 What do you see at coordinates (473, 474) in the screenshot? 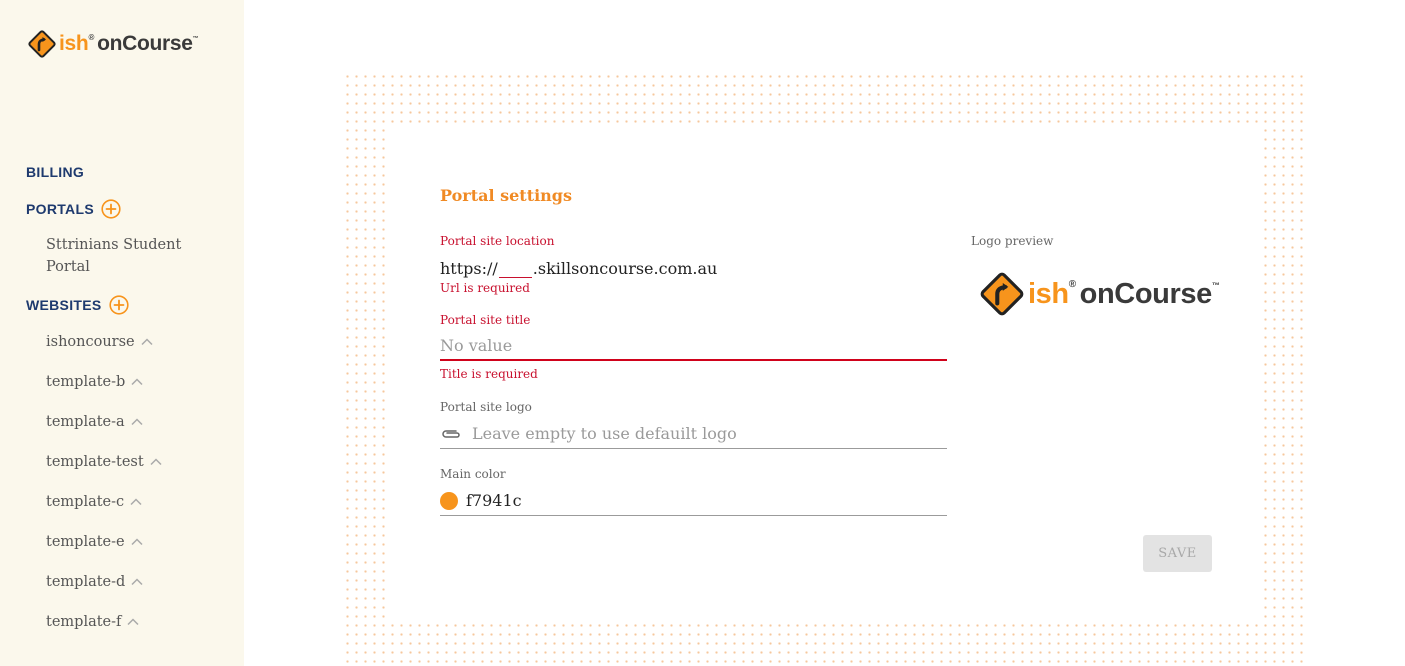
I see `main-color-label: Main color` at bounding box center [473, 474].